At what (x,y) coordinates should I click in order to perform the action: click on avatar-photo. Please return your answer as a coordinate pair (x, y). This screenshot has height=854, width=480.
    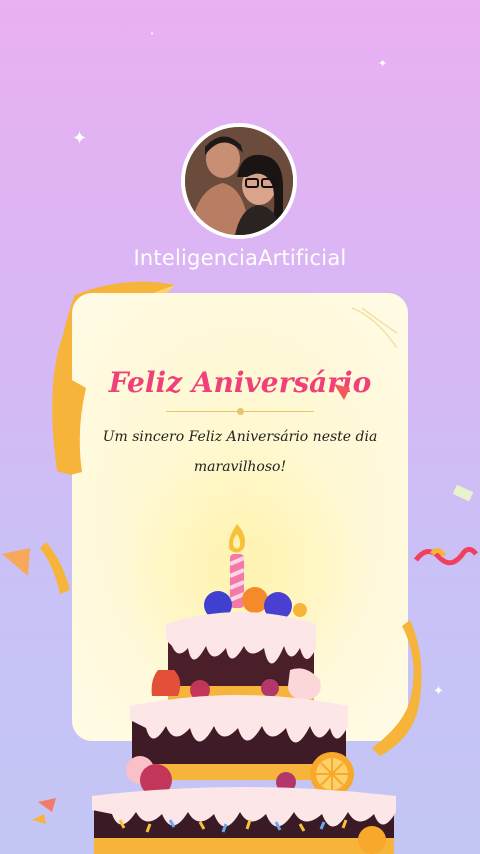
    Looking at the image, I should click on (239, 181).